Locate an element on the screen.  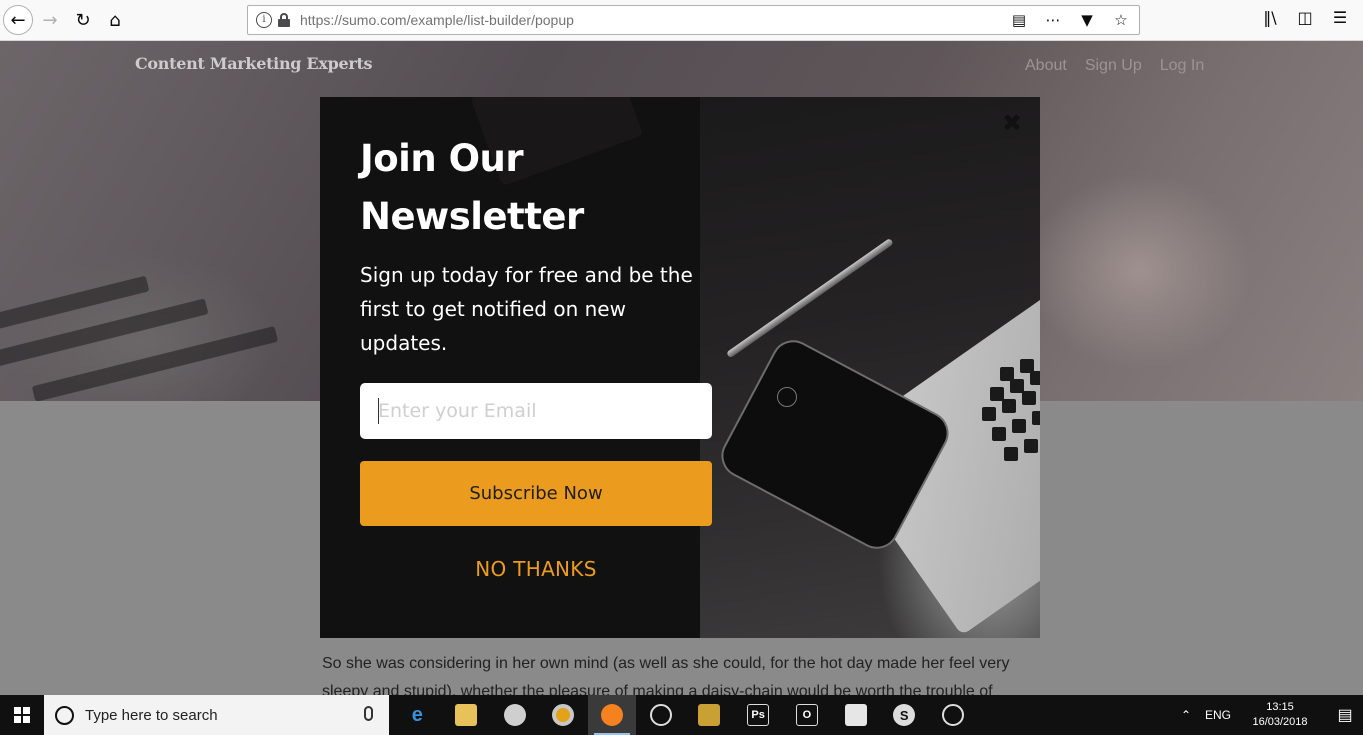
taskbar-app-photos is located at coordinates (855, 715).